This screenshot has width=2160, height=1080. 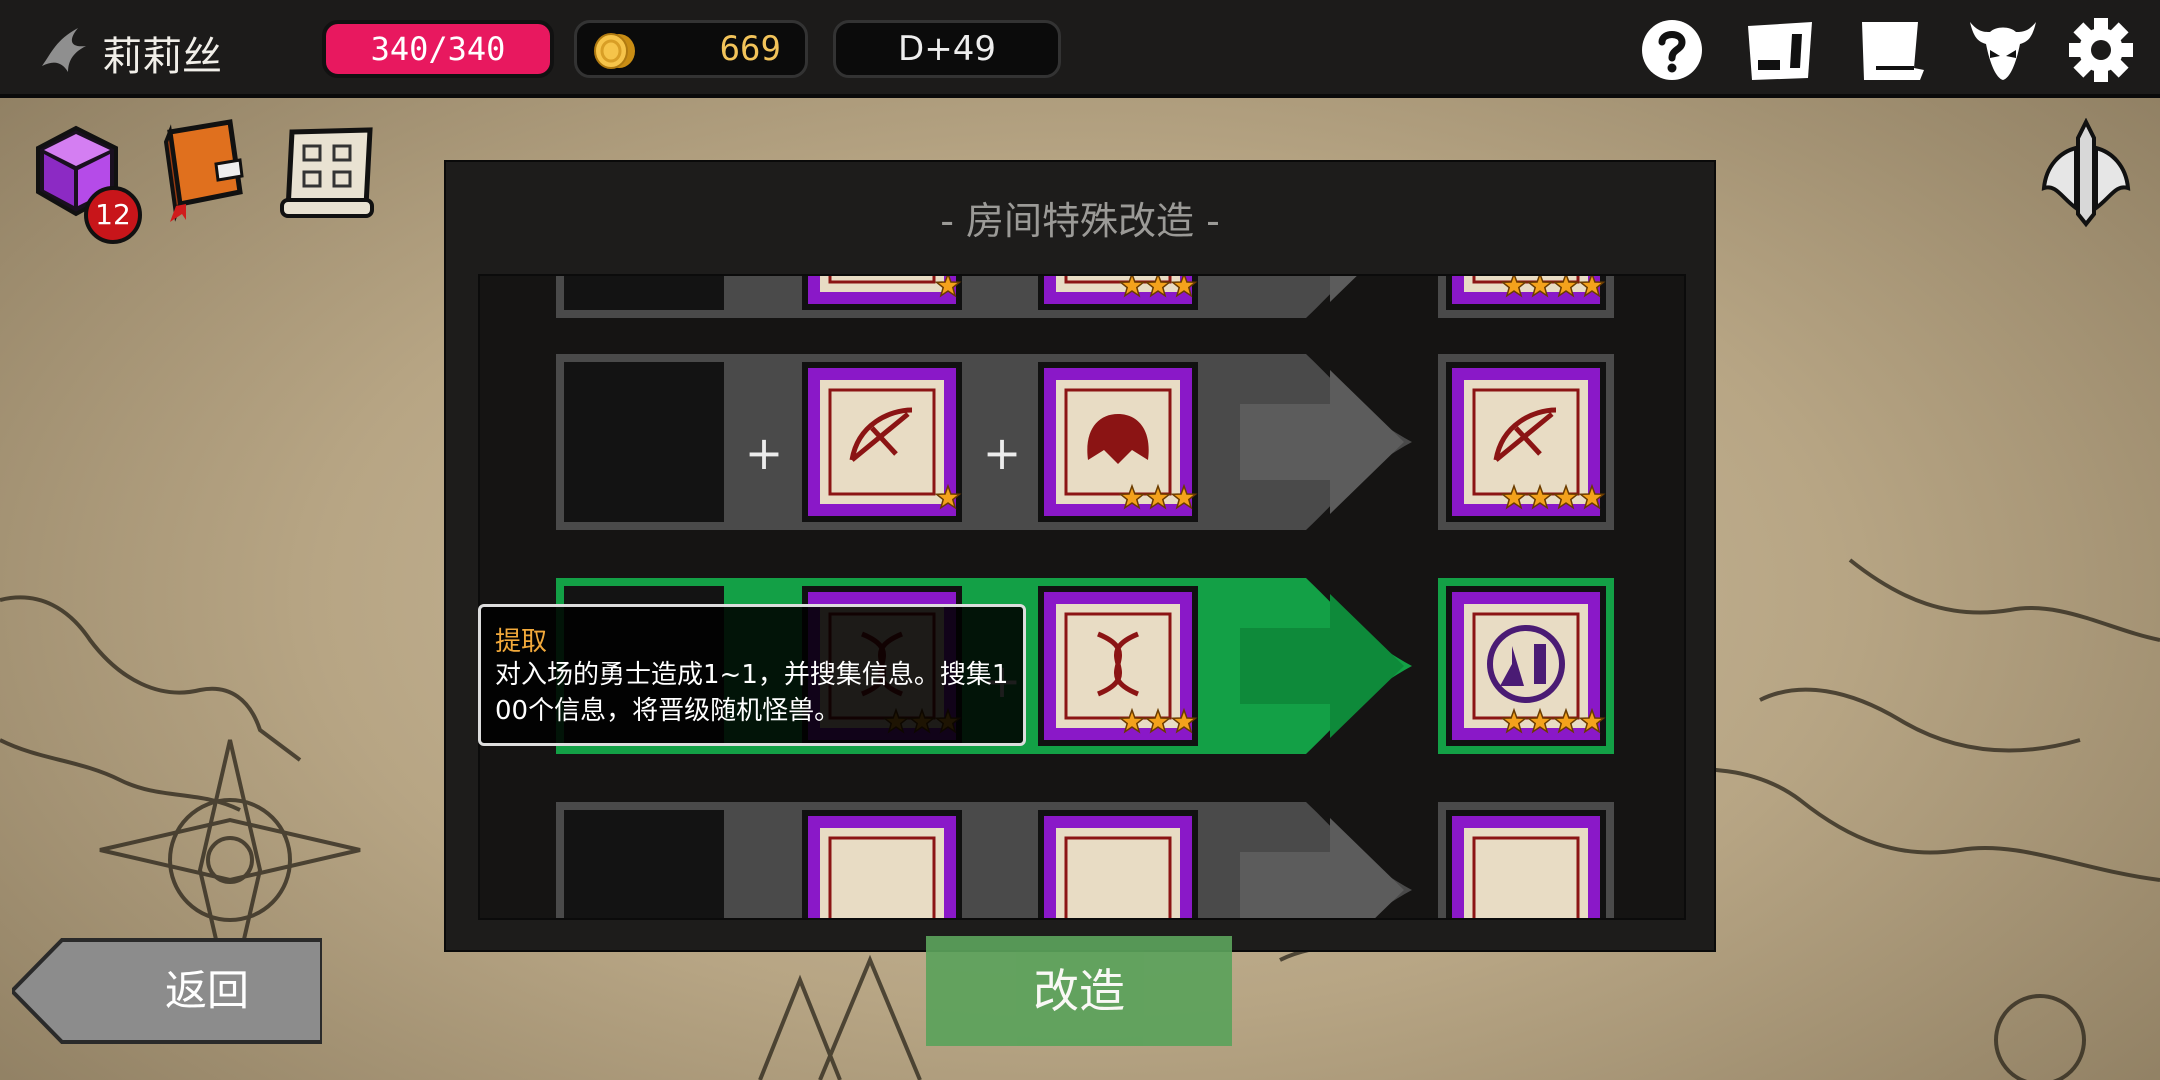 I want to click on cube-count-badge: 12, so click(x=113, y=215).